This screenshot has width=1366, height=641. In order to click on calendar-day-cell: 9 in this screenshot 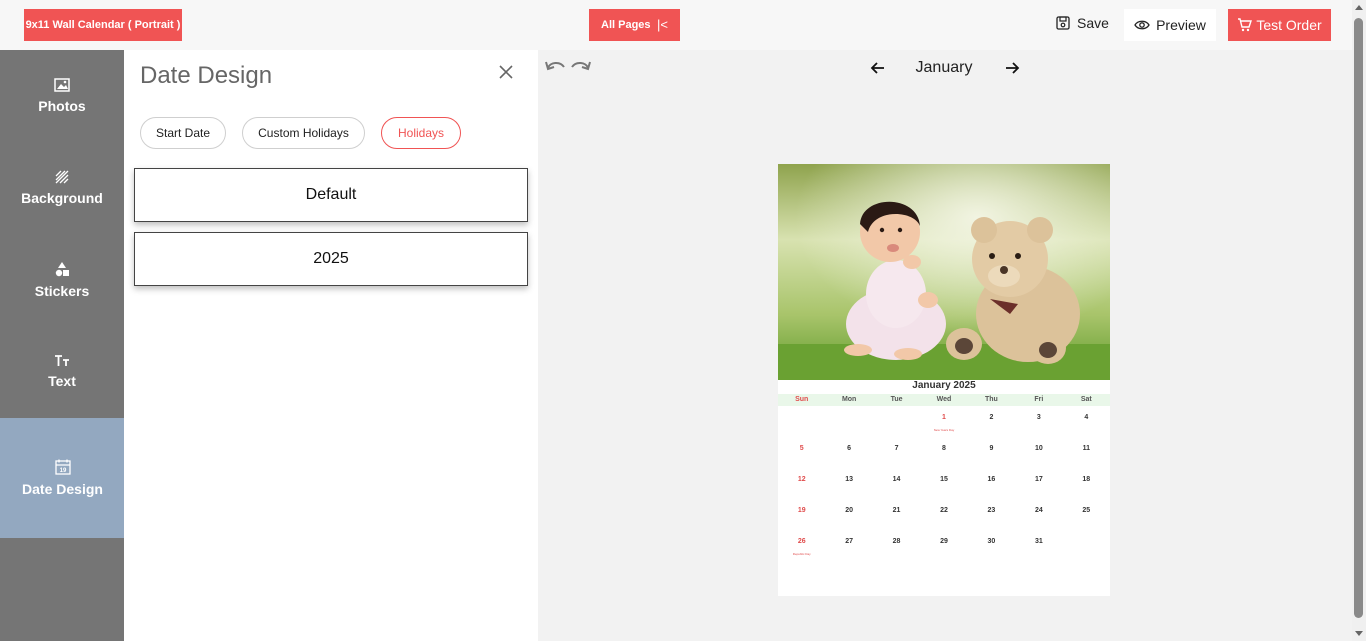, I will do `click(991, 454)`.